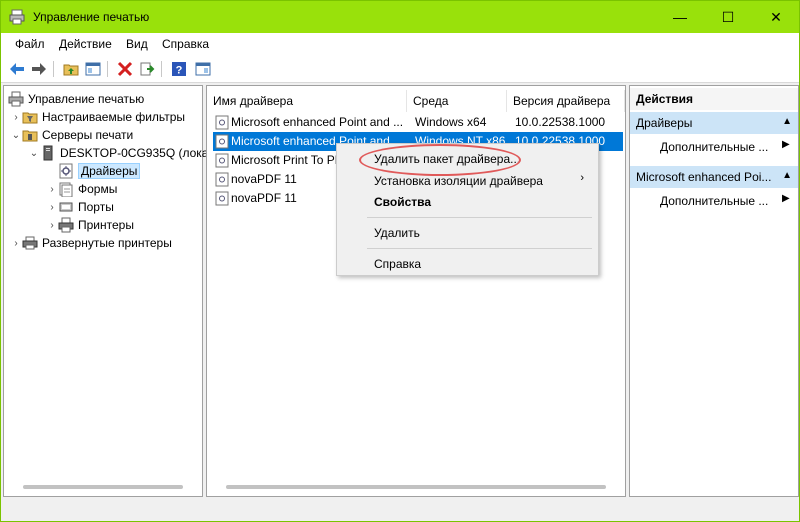 Image resolution: width=800 pixels, height=522 pixels. What do you see at coordinates (664, 123) in the screenshot?
I see `section-label: Драйверы` at bounding box center [664, 123].